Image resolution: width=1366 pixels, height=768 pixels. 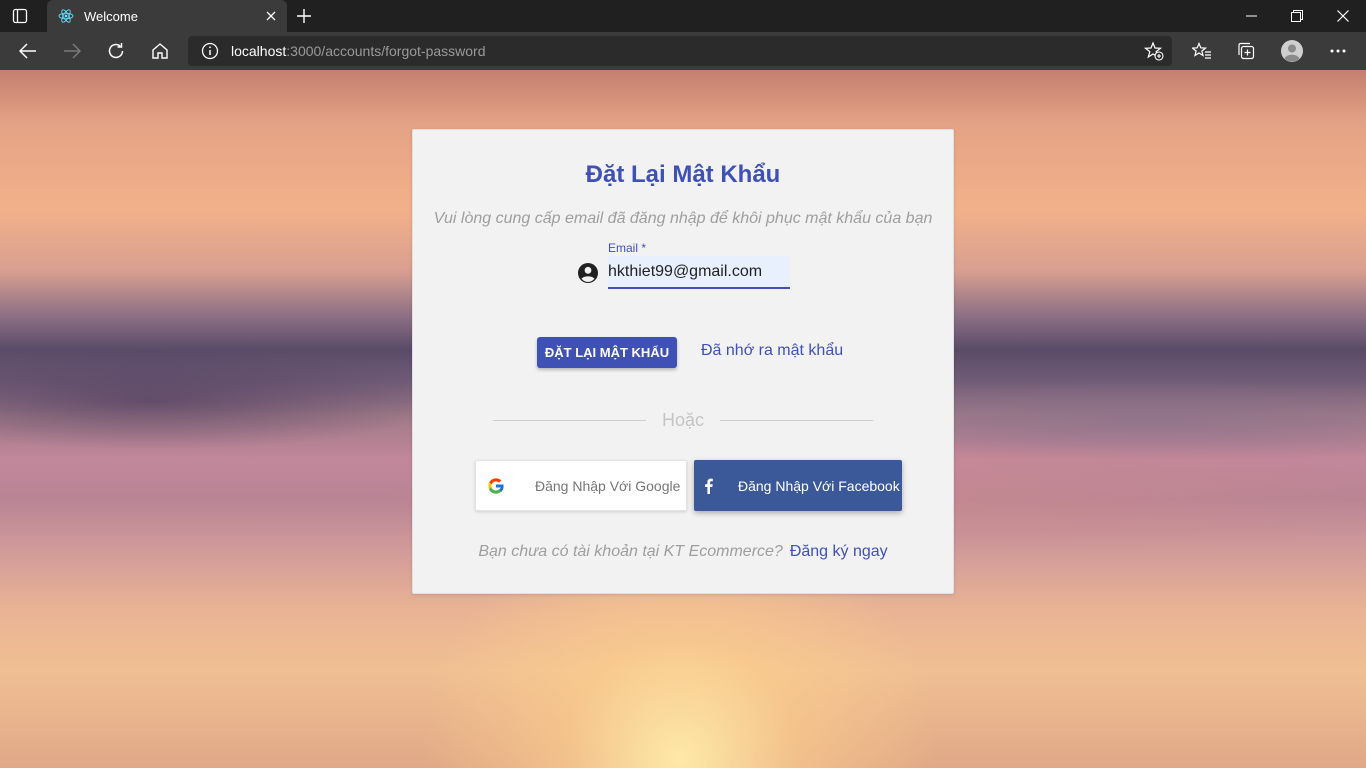 I want to click on browser-nav-bar: localhost:3000/accounts/forgot-password, so click(x=683, y=51).